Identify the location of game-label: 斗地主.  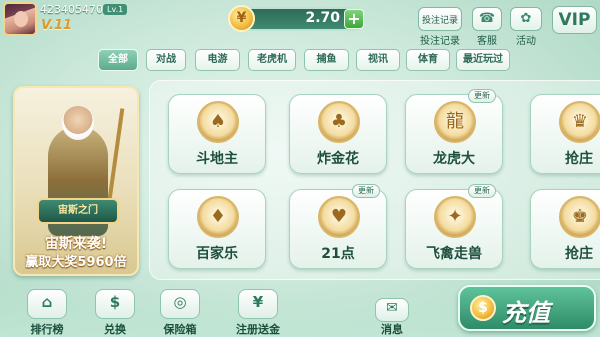
(217, 159).